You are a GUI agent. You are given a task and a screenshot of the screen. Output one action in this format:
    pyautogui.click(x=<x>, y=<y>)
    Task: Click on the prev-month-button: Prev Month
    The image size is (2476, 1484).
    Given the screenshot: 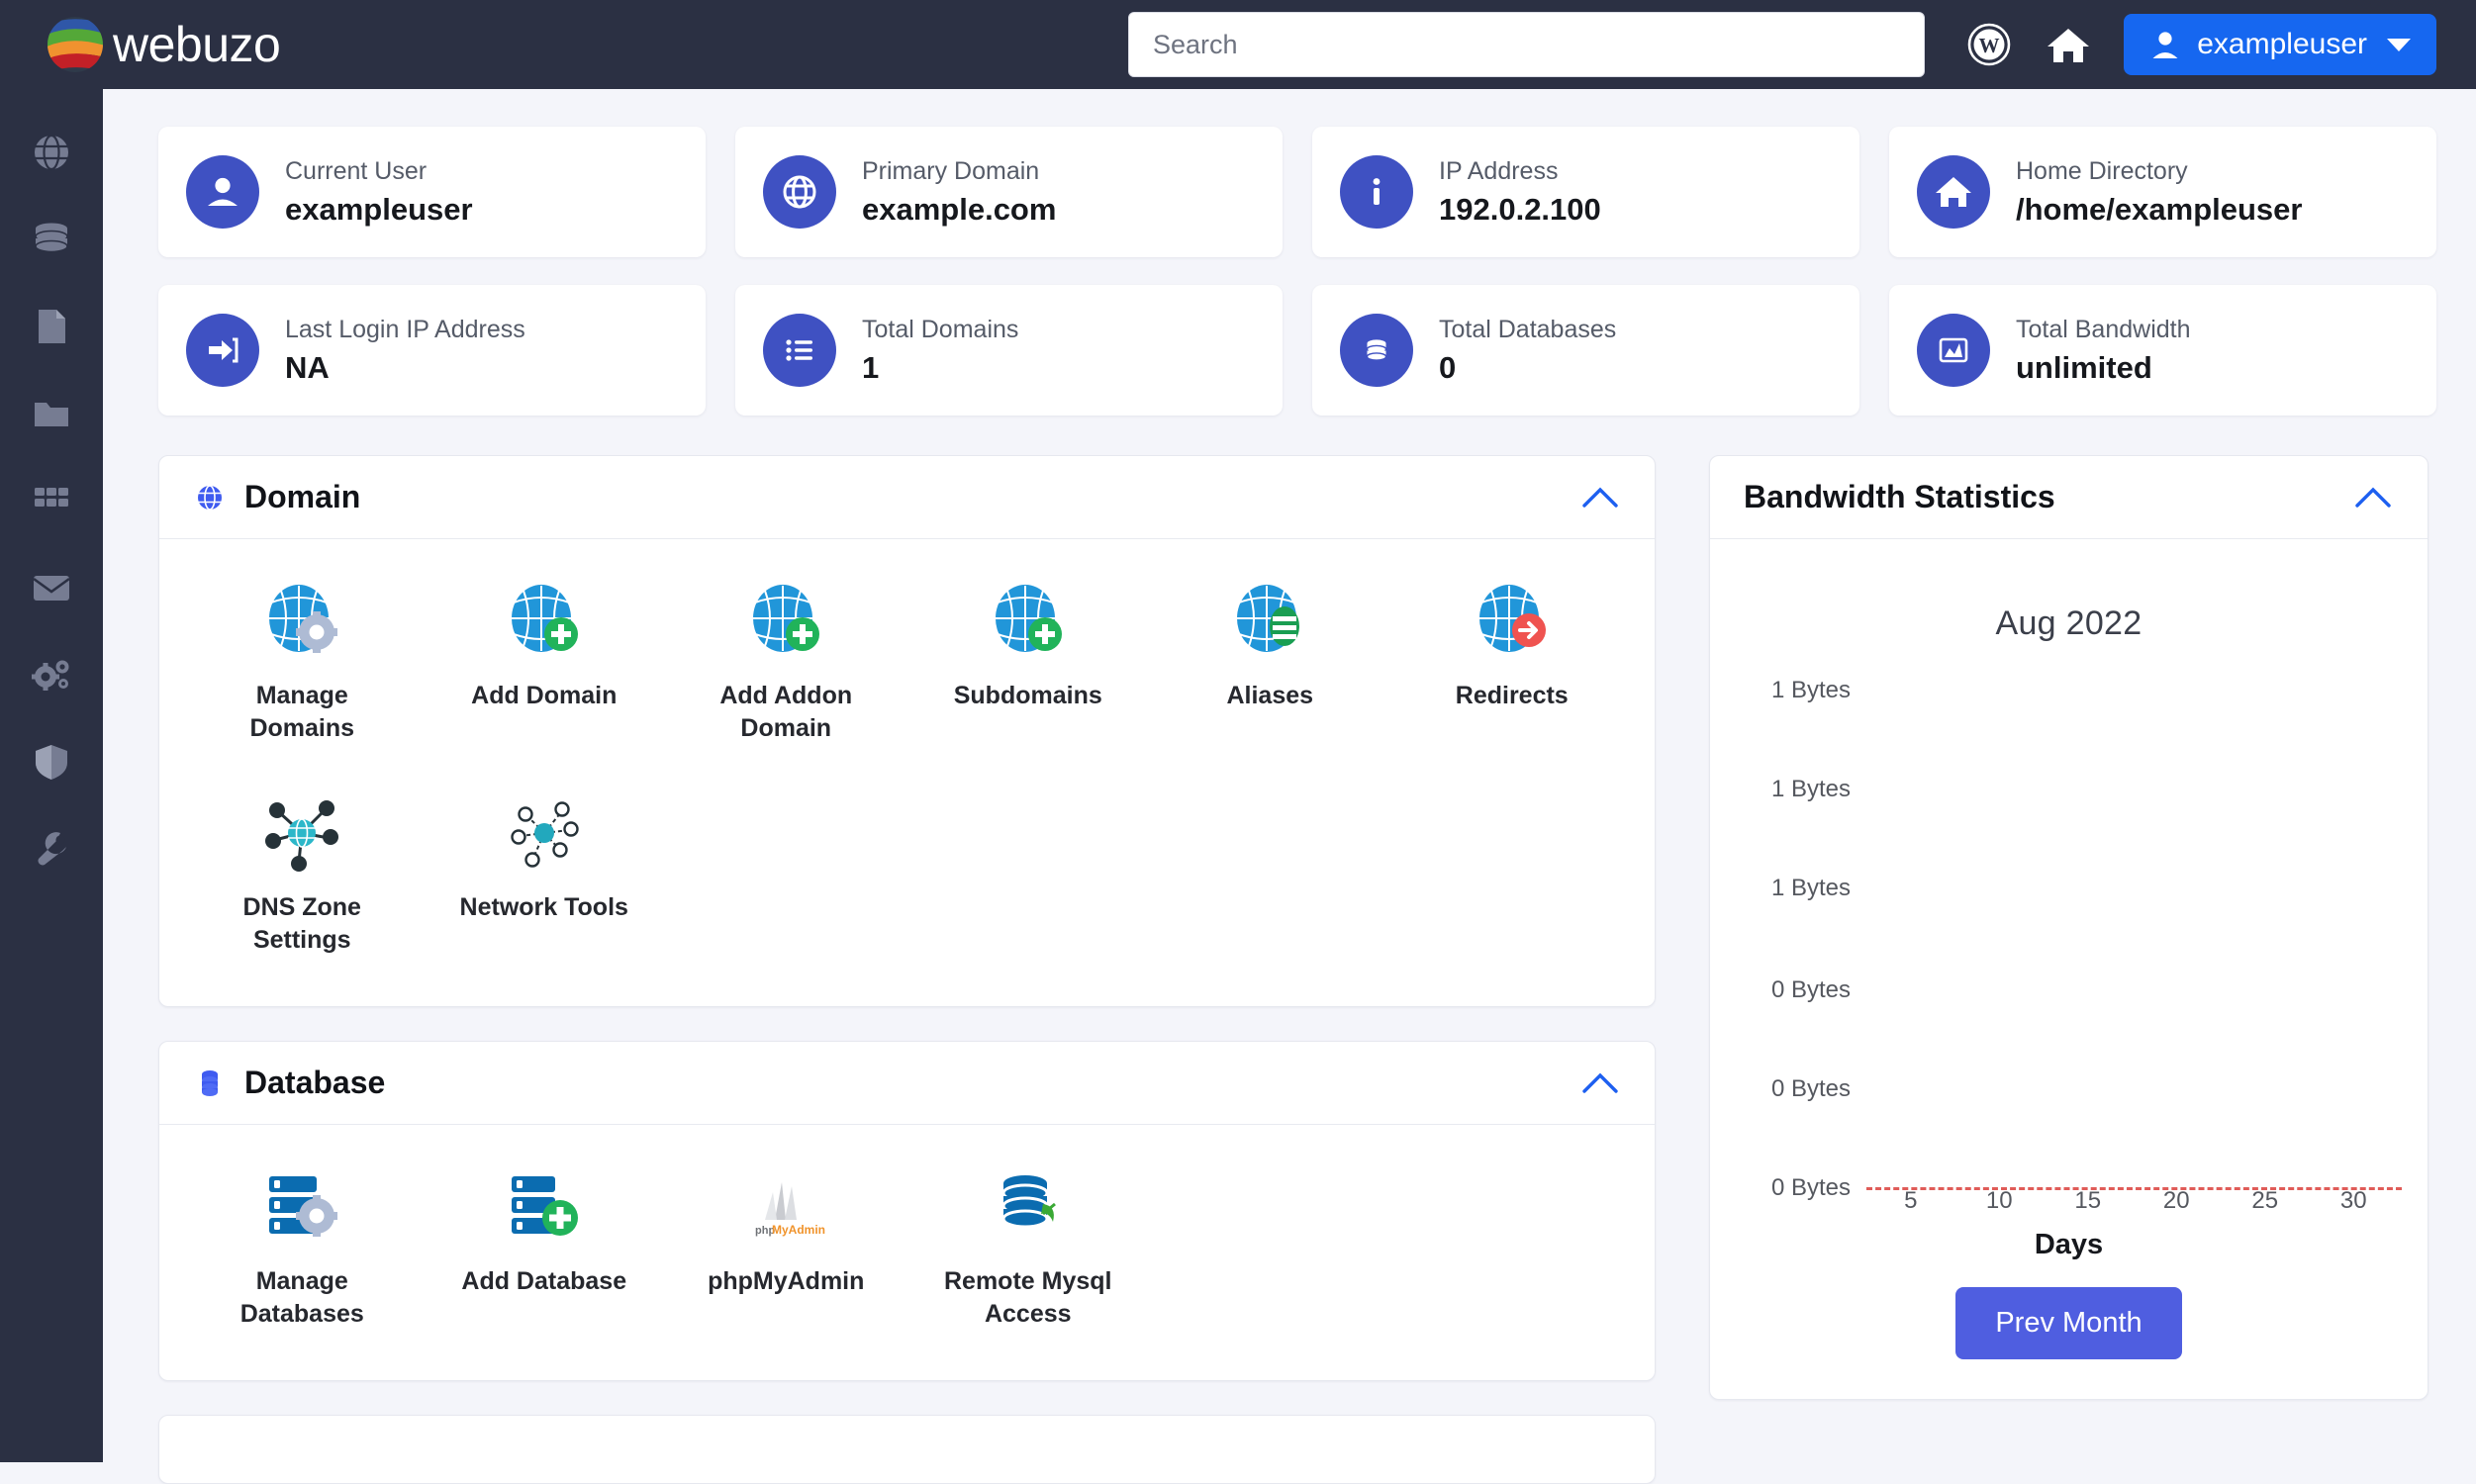 What is the action you would take?
    pyautogui.click(x=2068, y=1323)
    